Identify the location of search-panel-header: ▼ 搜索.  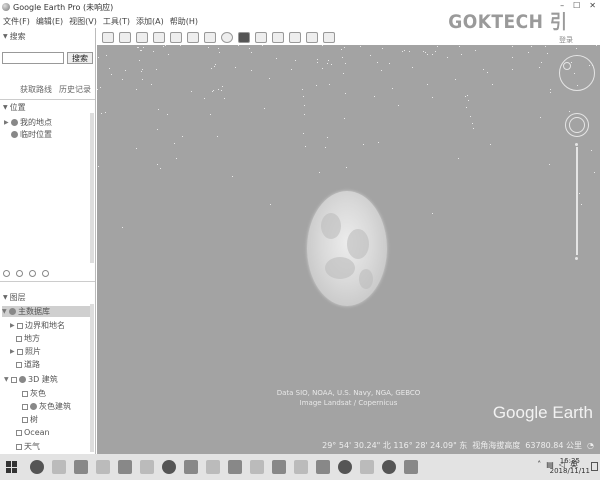
(13, 36).